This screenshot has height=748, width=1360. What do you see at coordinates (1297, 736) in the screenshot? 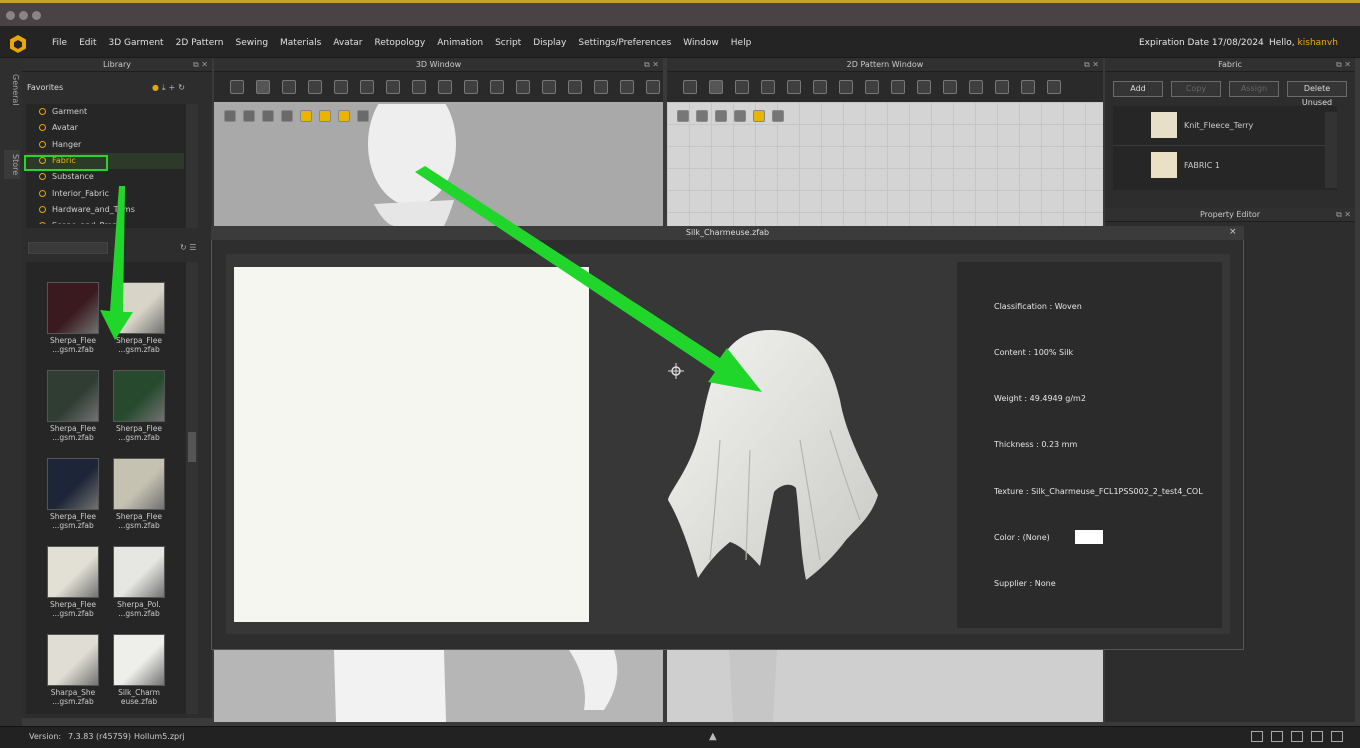
I see `layout-3d-icon` at bounding box center [1297, 736].